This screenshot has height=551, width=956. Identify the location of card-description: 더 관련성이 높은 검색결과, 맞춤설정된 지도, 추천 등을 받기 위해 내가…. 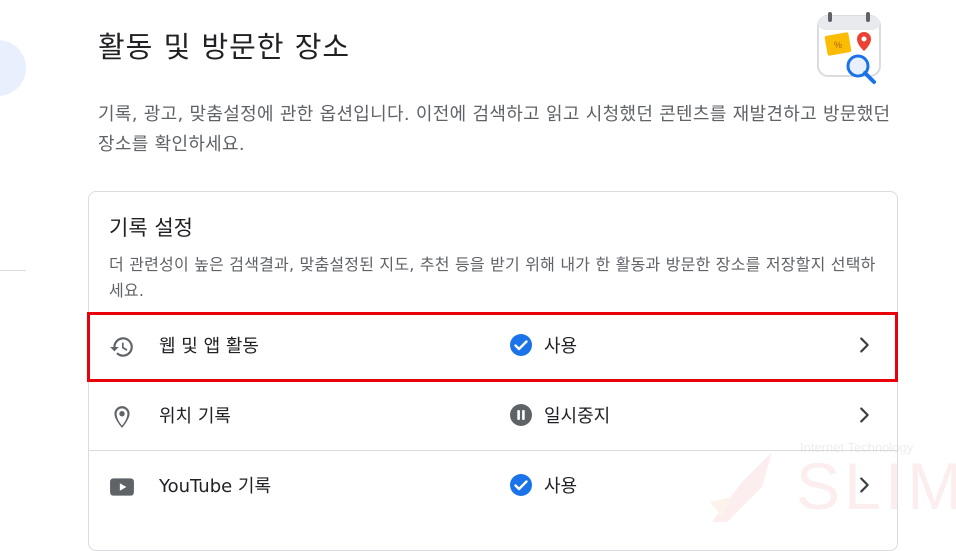
(492, 277).